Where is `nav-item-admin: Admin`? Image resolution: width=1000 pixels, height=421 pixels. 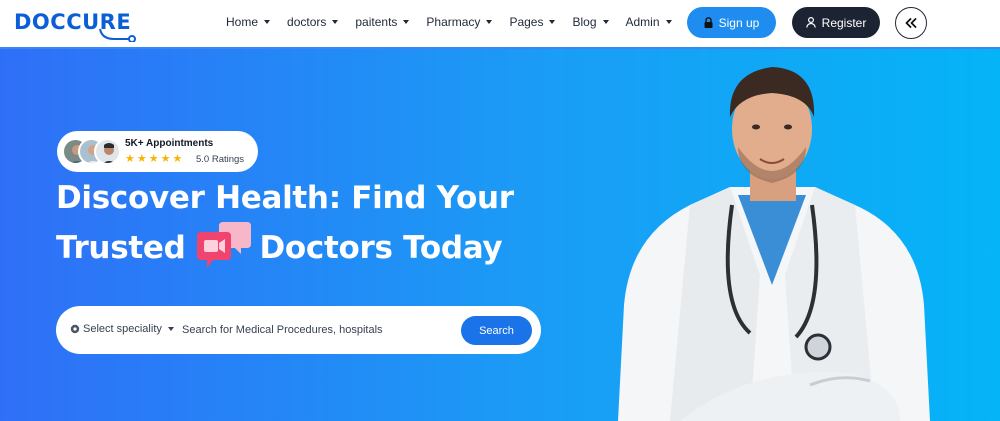 nav-item-admin: Admin is located at coordinates (649, 22).